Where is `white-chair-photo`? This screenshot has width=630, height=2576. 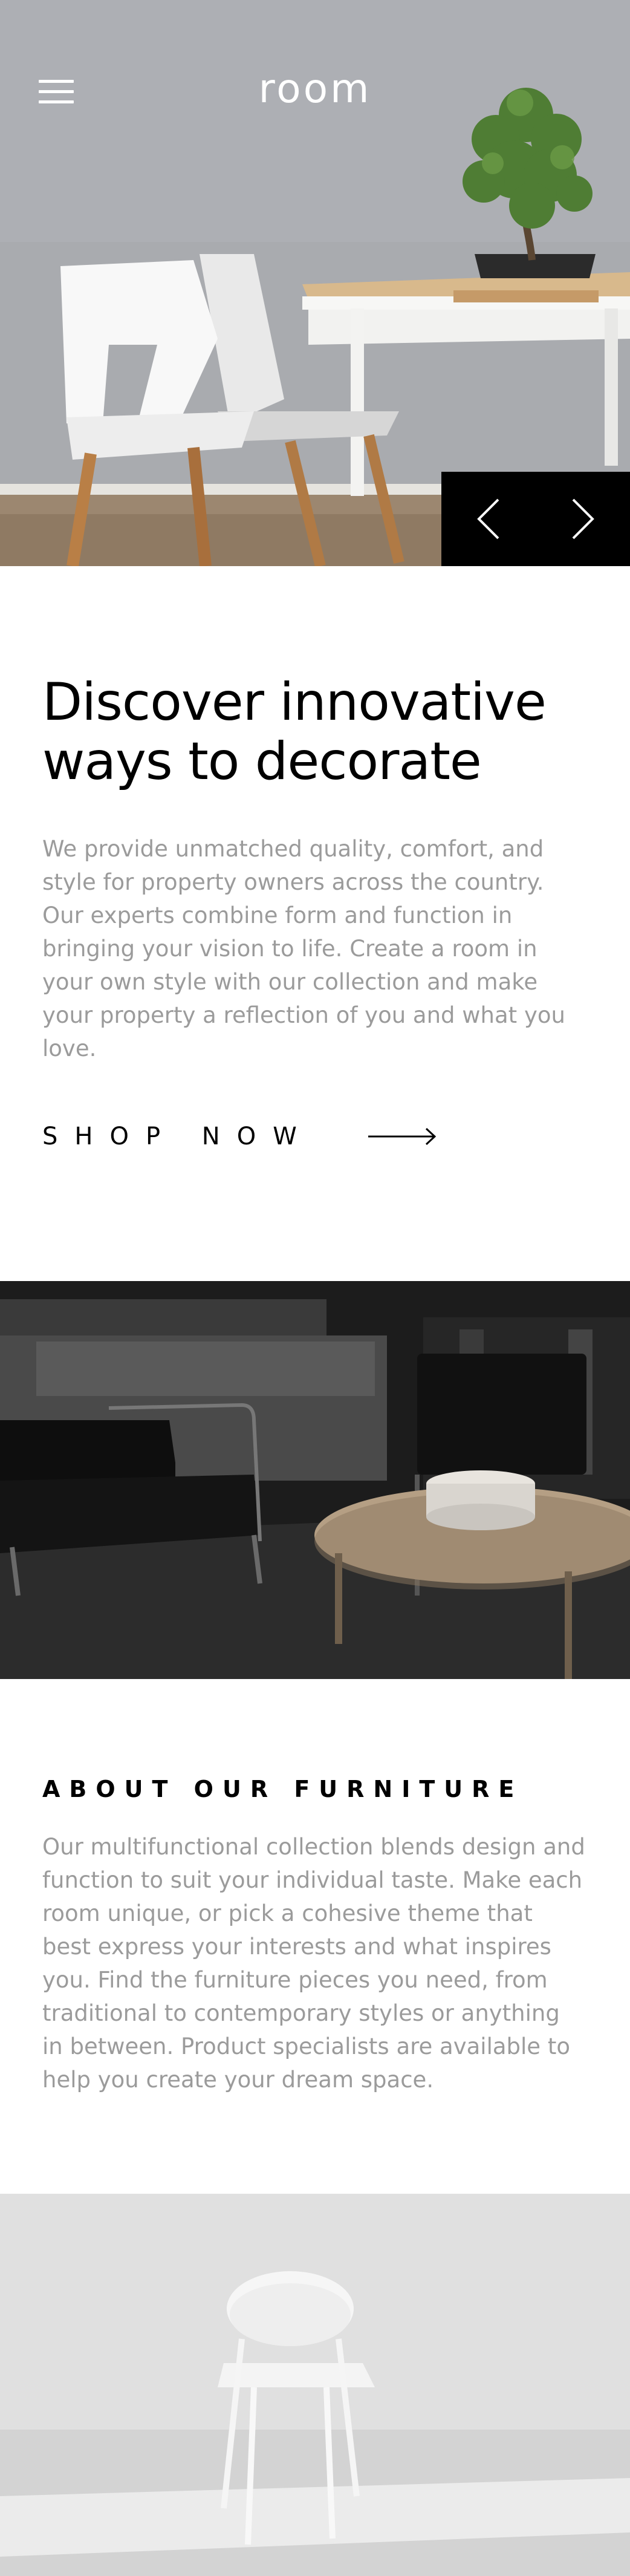 white-chair-photo is located at coordinates (315, 2385).